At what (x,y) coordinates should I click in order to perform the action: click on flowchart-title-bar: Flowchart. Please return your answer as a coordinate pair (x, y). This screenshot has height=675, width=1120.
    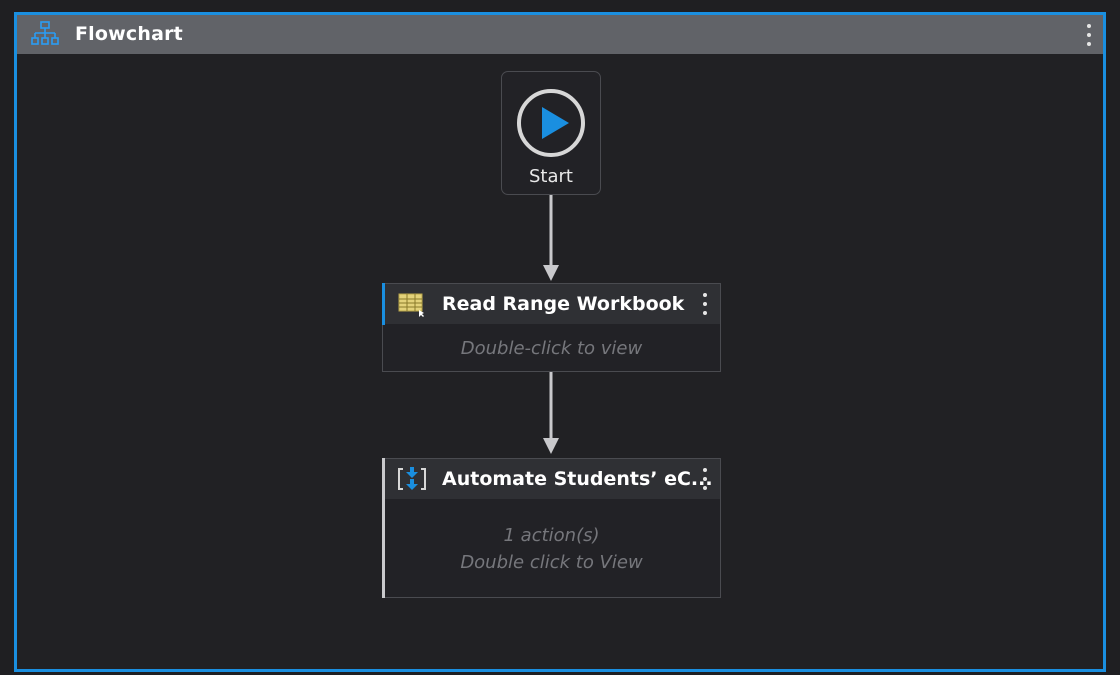
    Looking at the image, I should click on (560, 34).